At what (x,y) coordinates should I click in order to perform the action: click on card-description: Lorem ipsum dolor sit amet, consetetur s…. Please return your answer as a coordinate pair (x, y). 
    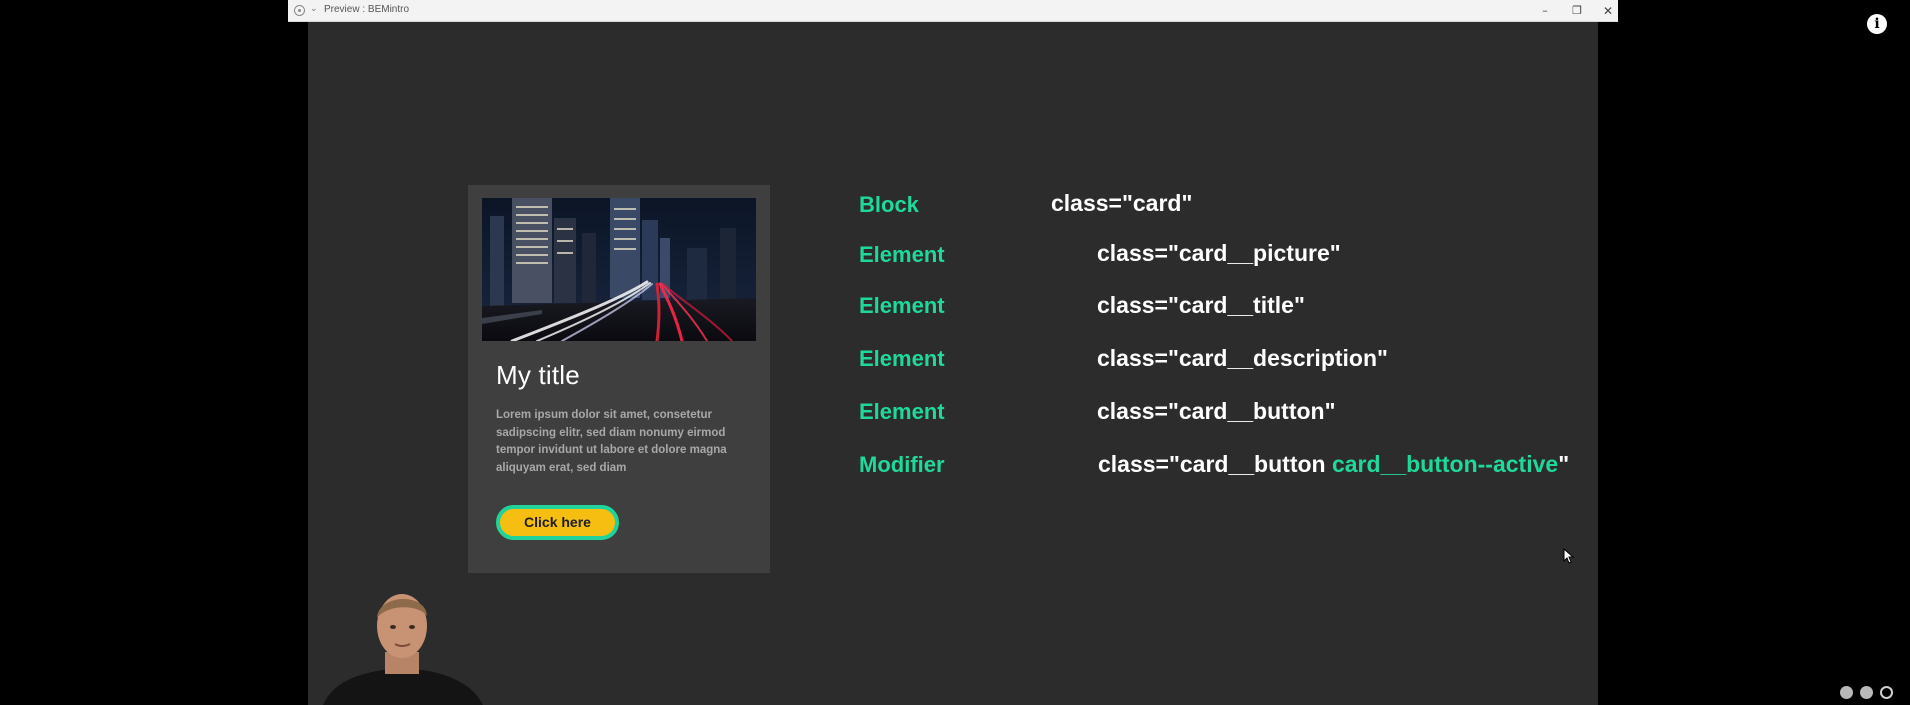
    Looking at the image, I should click on (611, 441).